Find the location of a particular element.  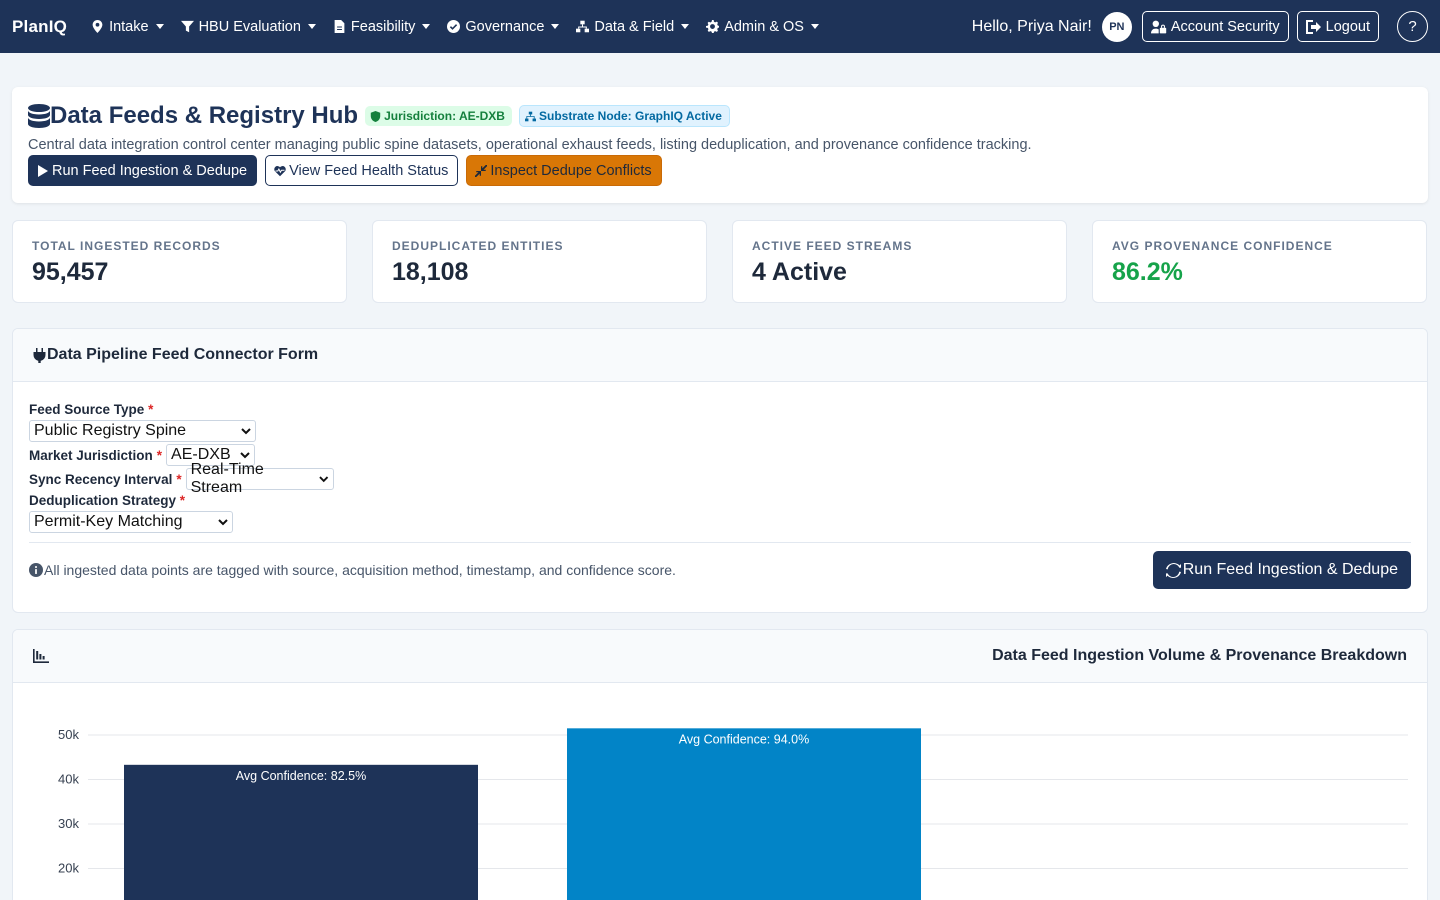

sync-recency-label: Sync Recency Interval is located at coordinates (101, 479).